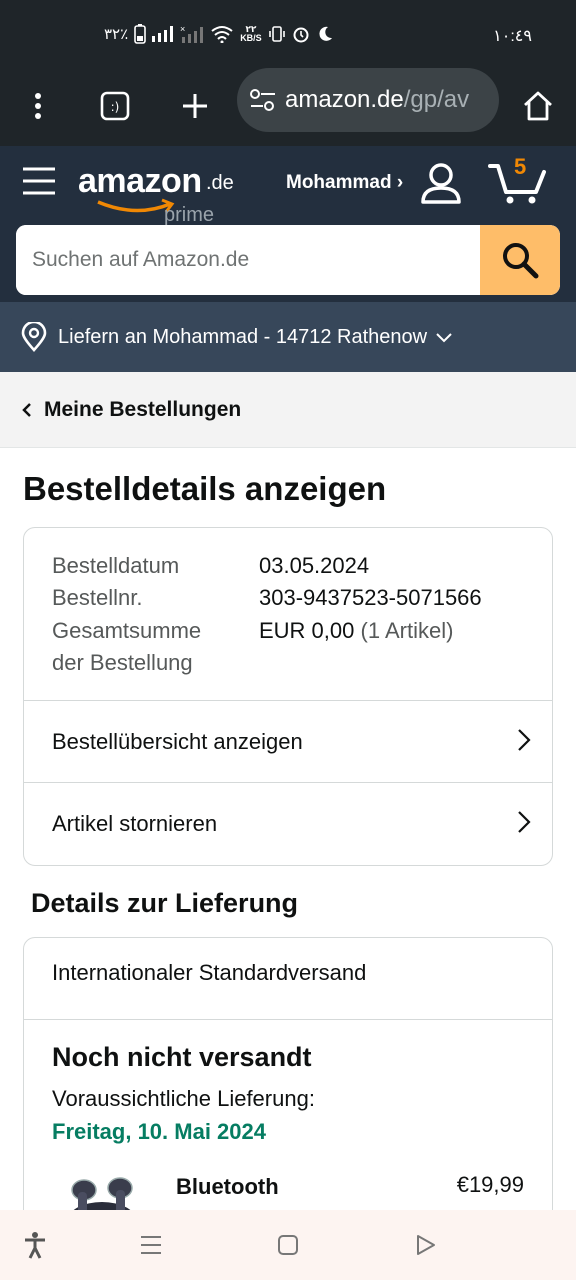 This screenshot has width=576, height=1280. I want to click on account-button, so click(441, 185).